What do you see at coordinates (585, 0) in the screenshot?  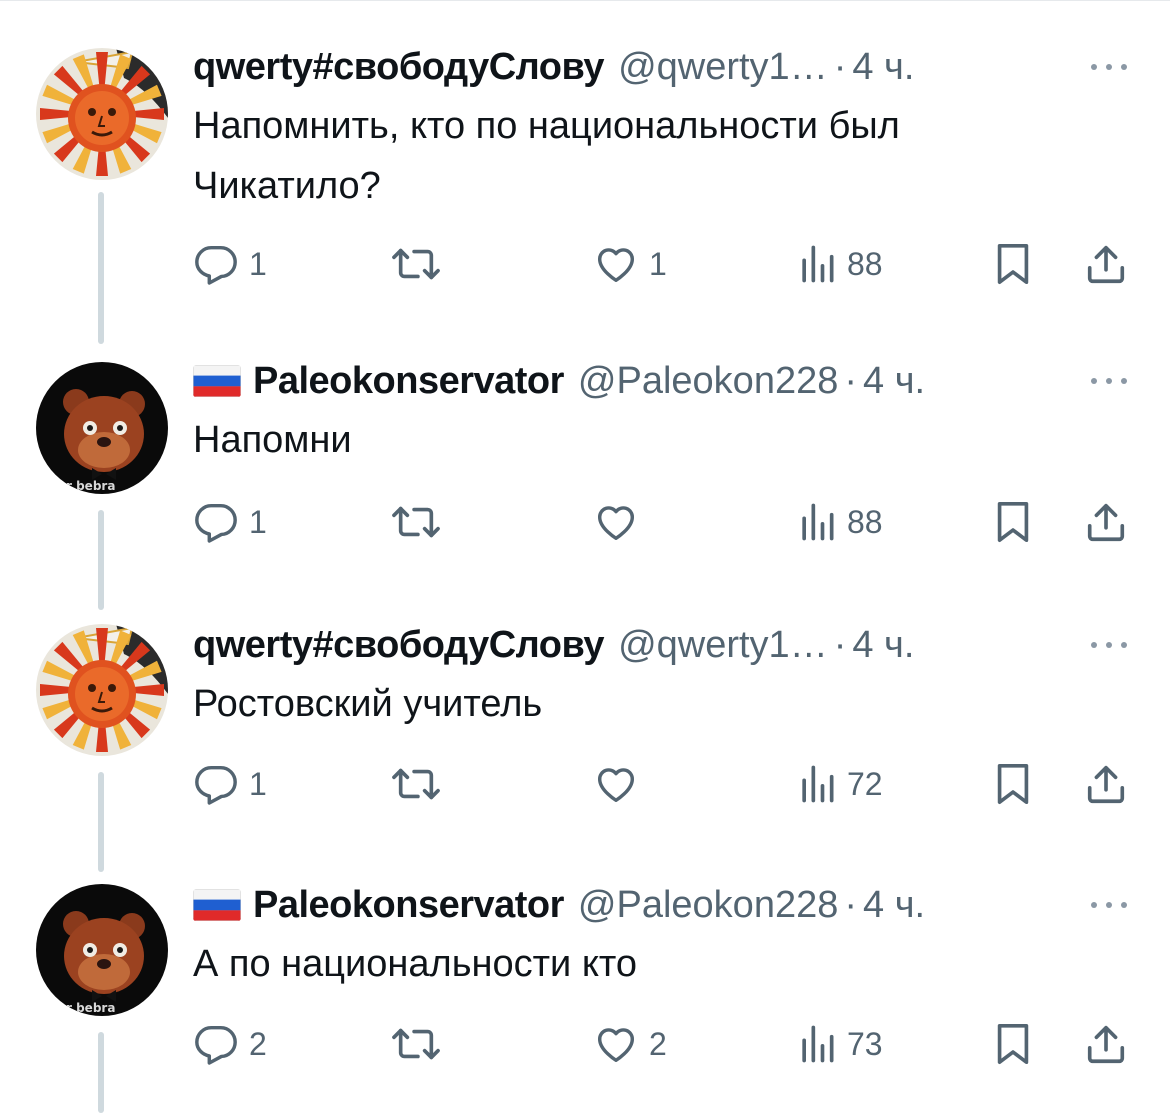 I see `top-divider` at bounding box center [585, 0].